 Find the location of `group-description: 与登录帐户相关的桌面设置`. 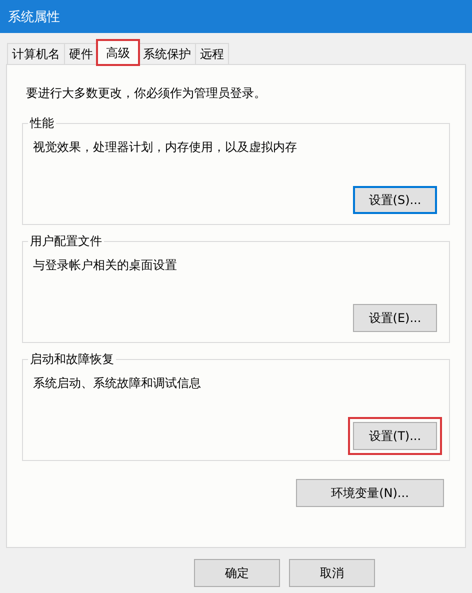

group-description: 与登录帐户相关的桌面设置 is located at coordinates (105, 265).